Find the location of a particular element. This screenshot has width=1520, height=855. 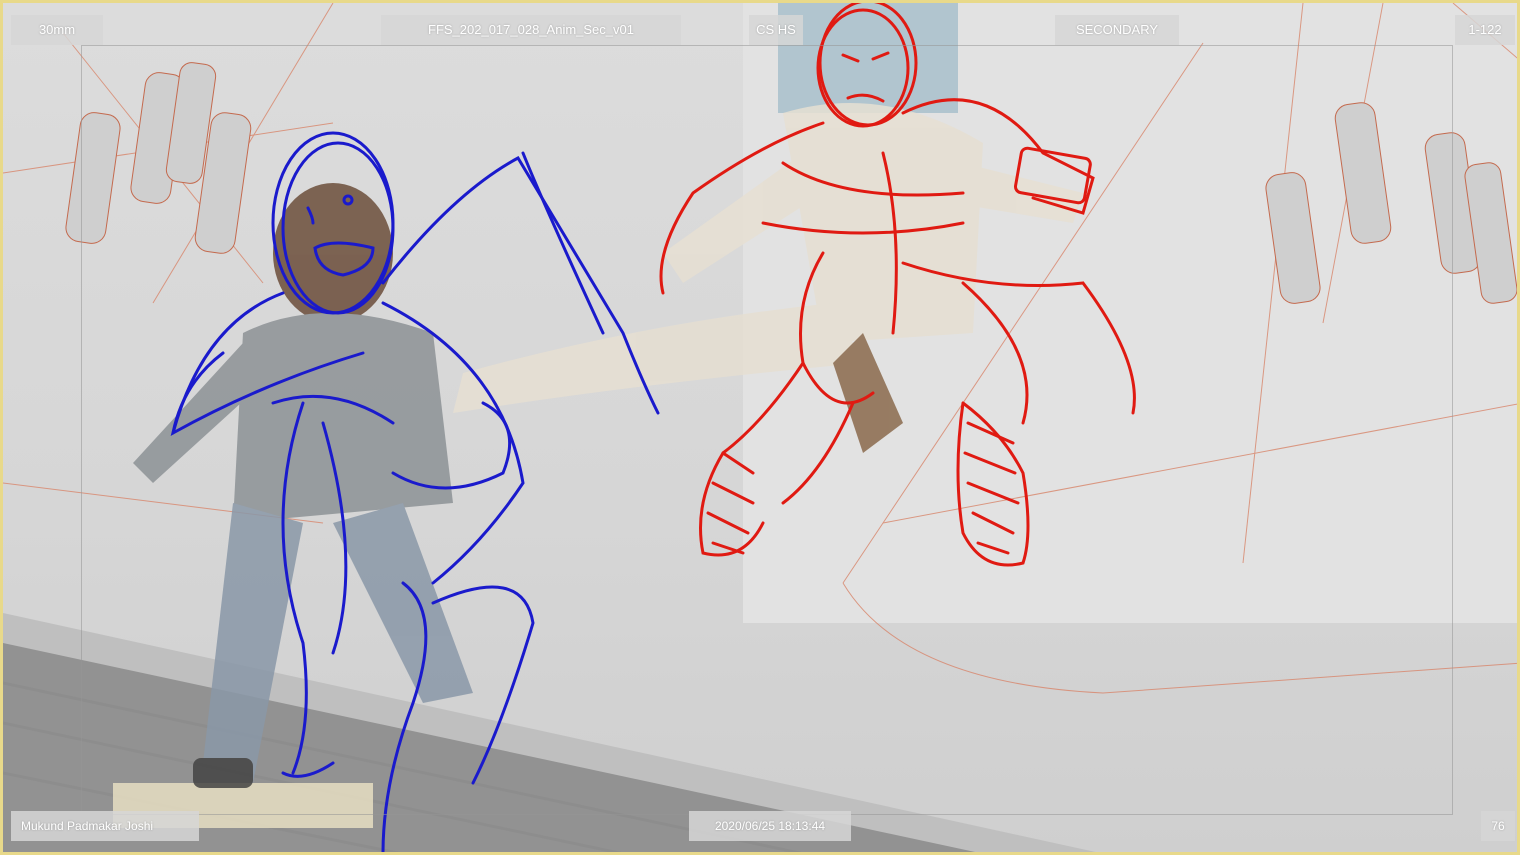

lens-label: 30mm is located at coordinates (57, 30).